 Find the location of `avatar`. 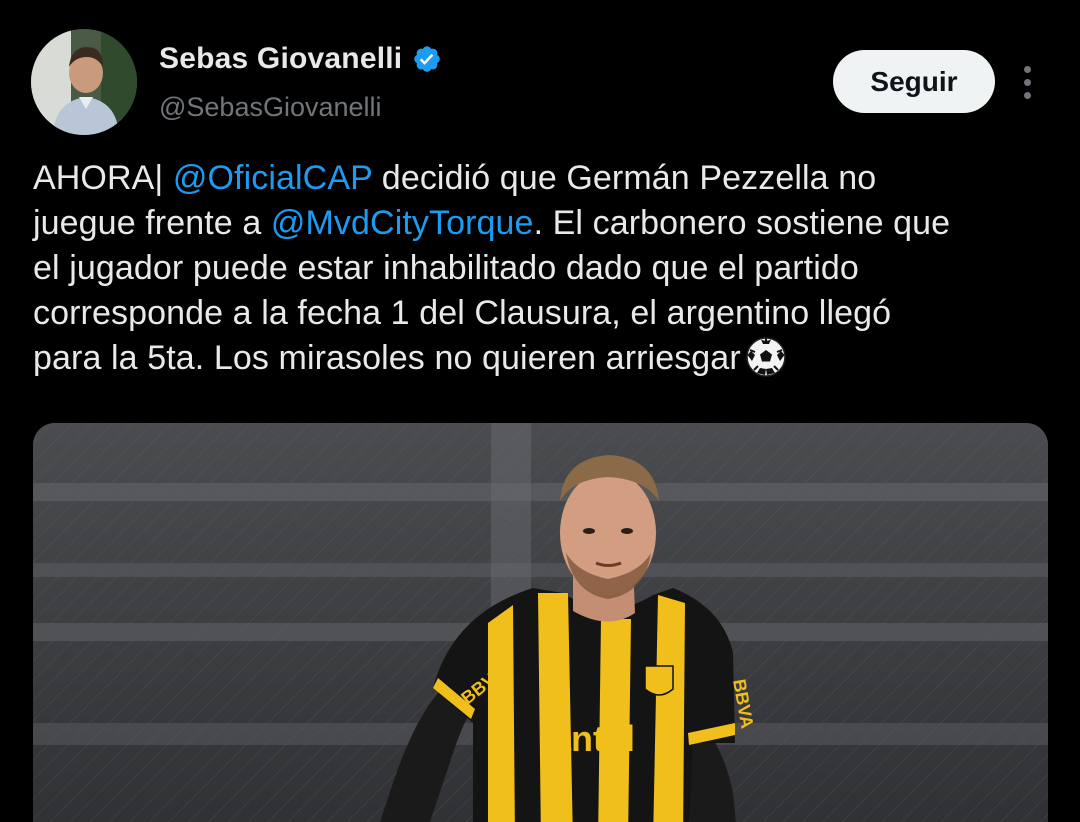

avatar is located at coordinates (84, 82).